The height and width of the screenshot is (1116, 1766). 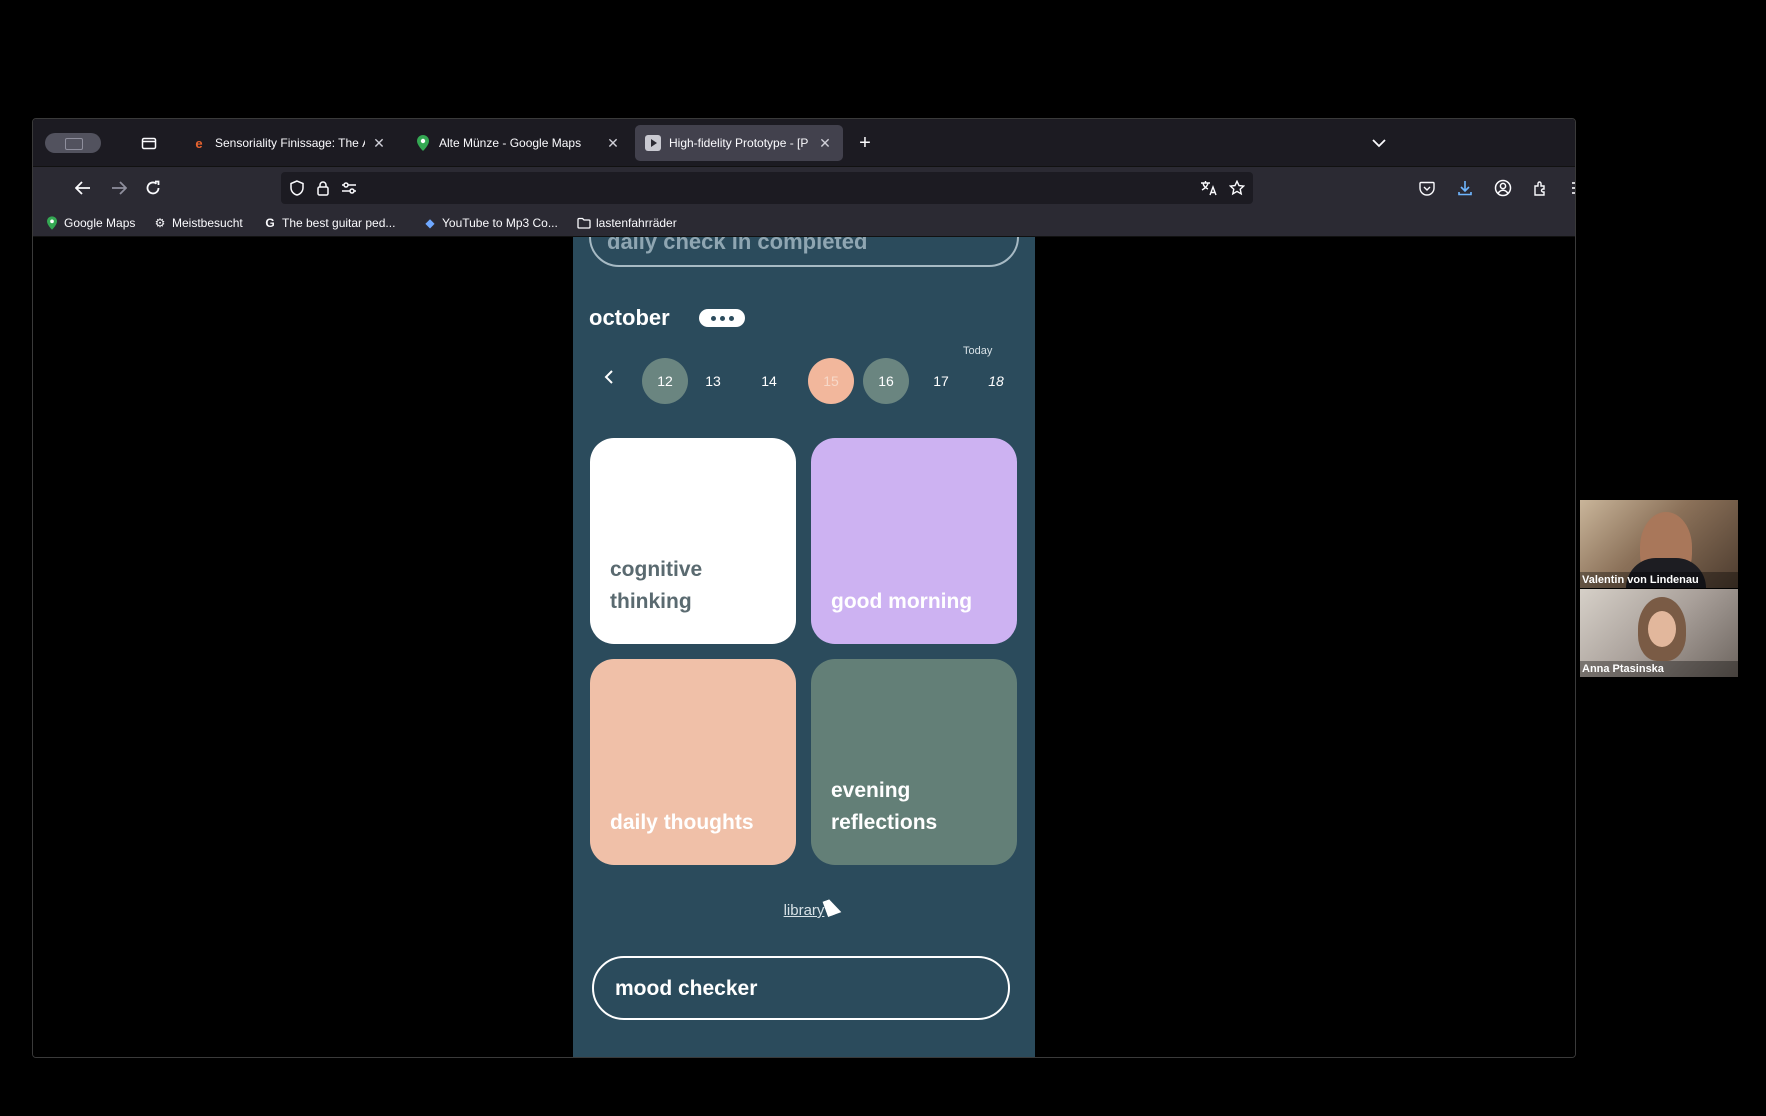 I want to click on bookmark-folder-lastenfahrraeder: lastenfahrräder, so click(x=627, y=223).